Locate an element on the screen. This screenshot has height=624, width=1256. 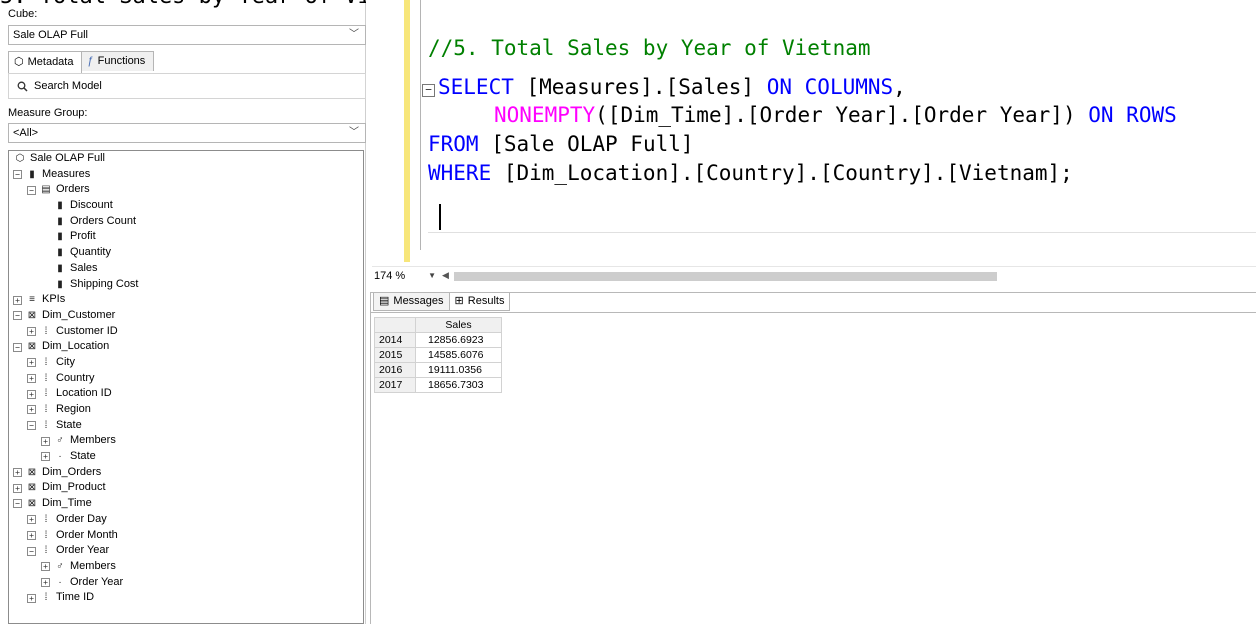
chevron-down-icon: ﹀ is located at coordinates (354, 34).